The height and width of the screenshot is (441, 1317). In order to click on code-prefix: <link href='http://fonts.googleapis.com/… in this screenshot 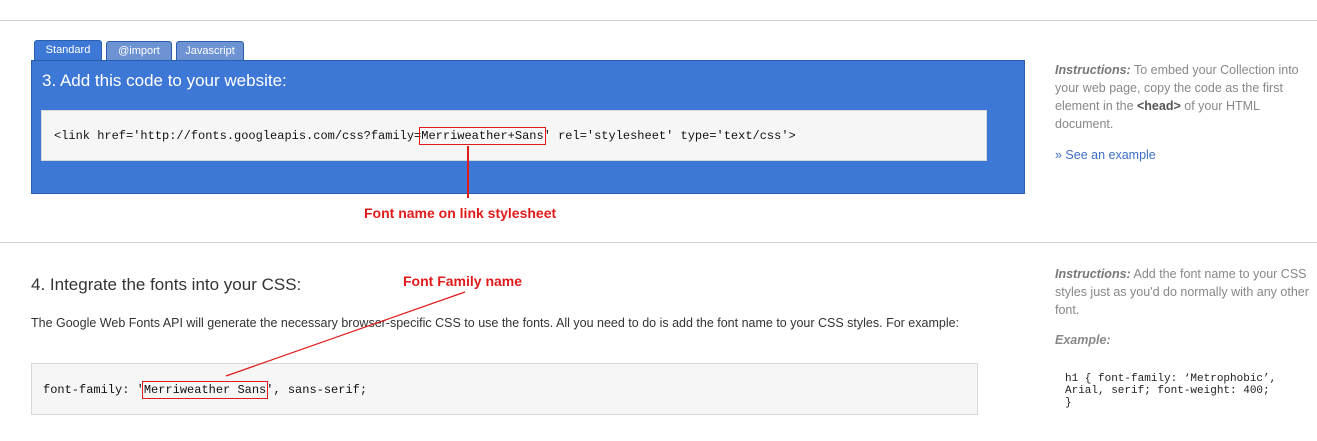, I will do `click(238, 136)`.